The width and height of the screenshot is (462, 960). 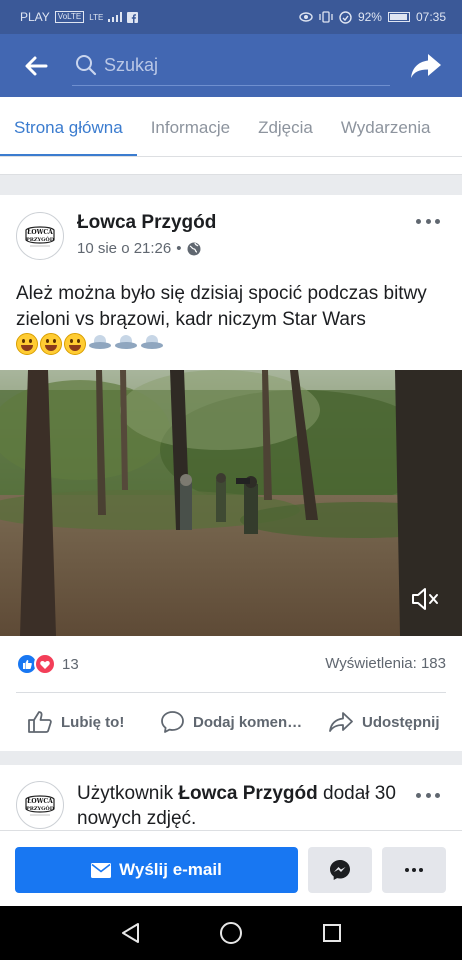 I want to click on app-bar, so click(x=231, y=65).